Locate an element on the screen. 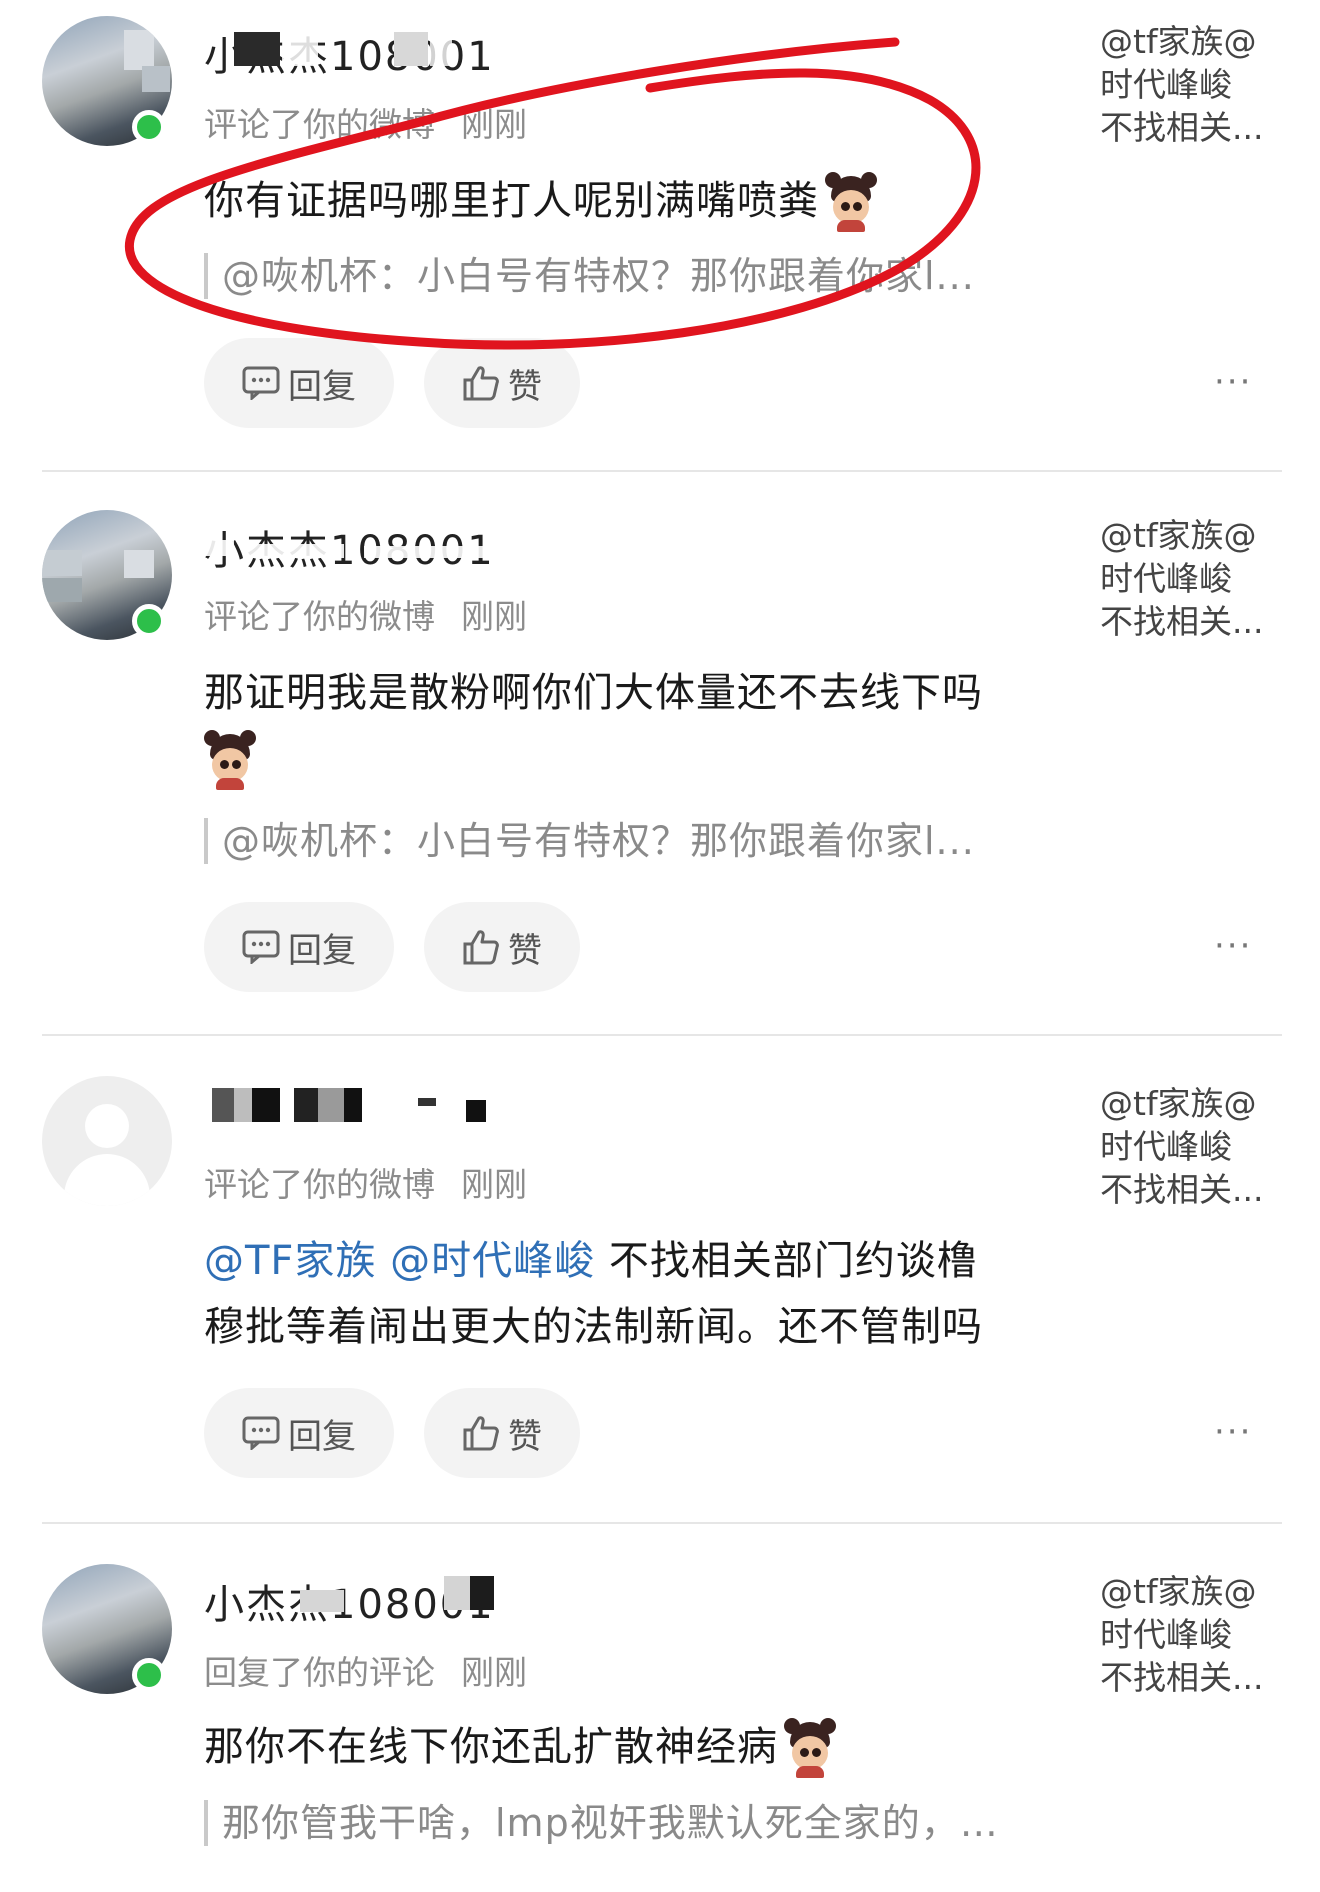  comment-meta: 回复了你的评论 刚刚 is located at coordinates (365, 1670).